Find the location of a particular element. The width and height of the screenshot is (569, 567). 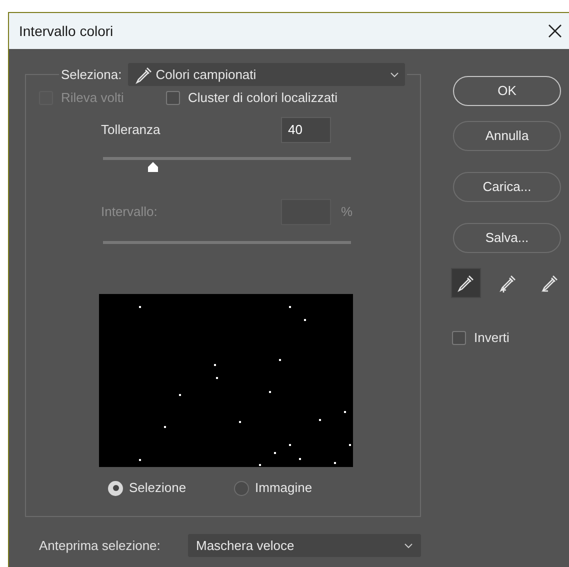

eyedropper-plus-icon is located at coordinates (508, 283).